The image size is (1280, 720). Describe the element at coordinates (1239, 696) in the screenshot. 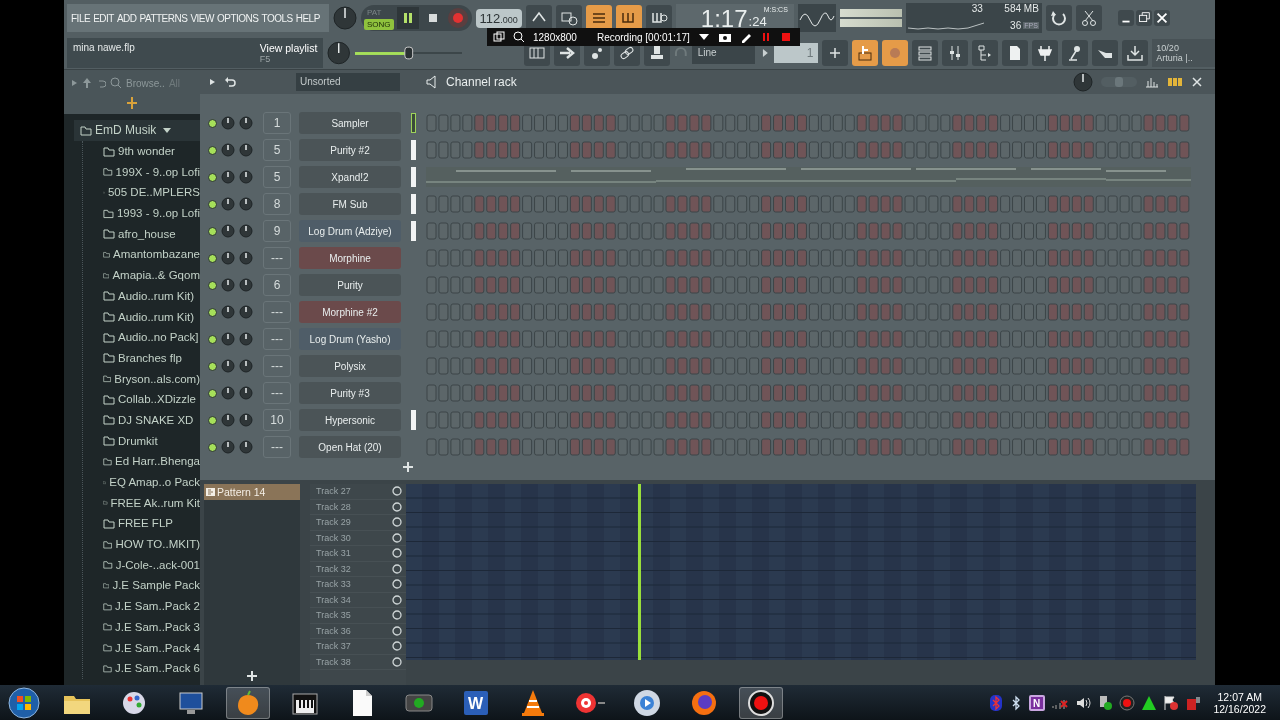

I see `clock-time: 12:07 AM` at that location.